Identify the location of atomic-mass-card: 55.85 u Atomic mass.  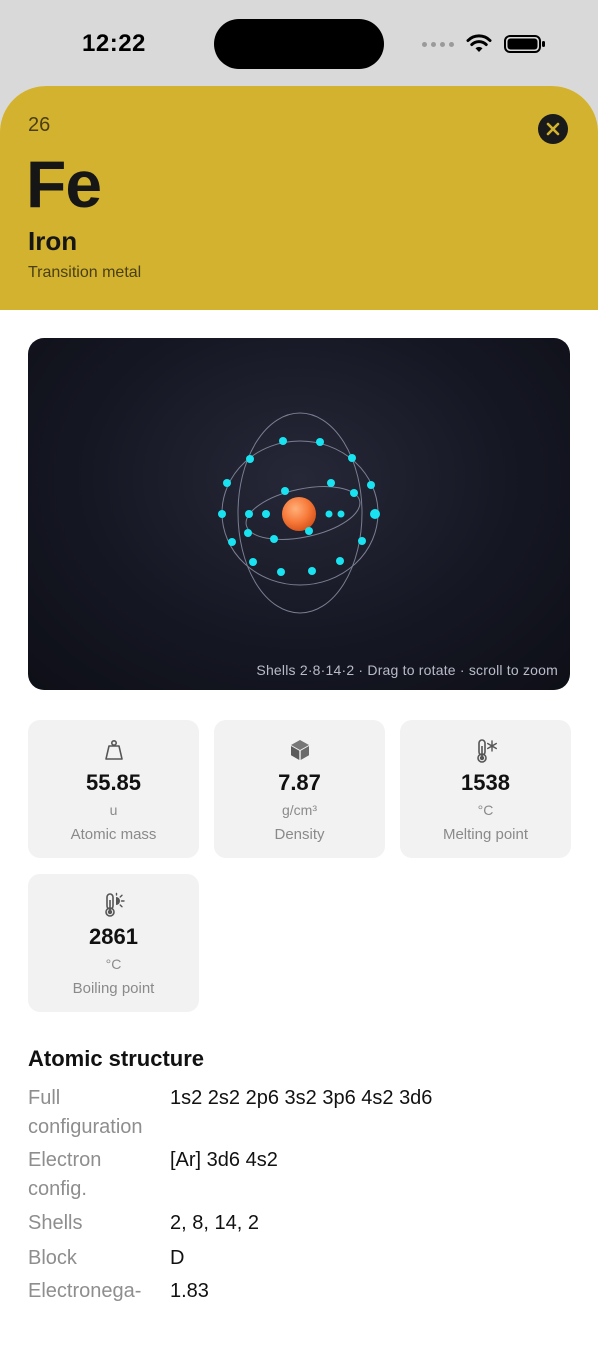
(113, 789).